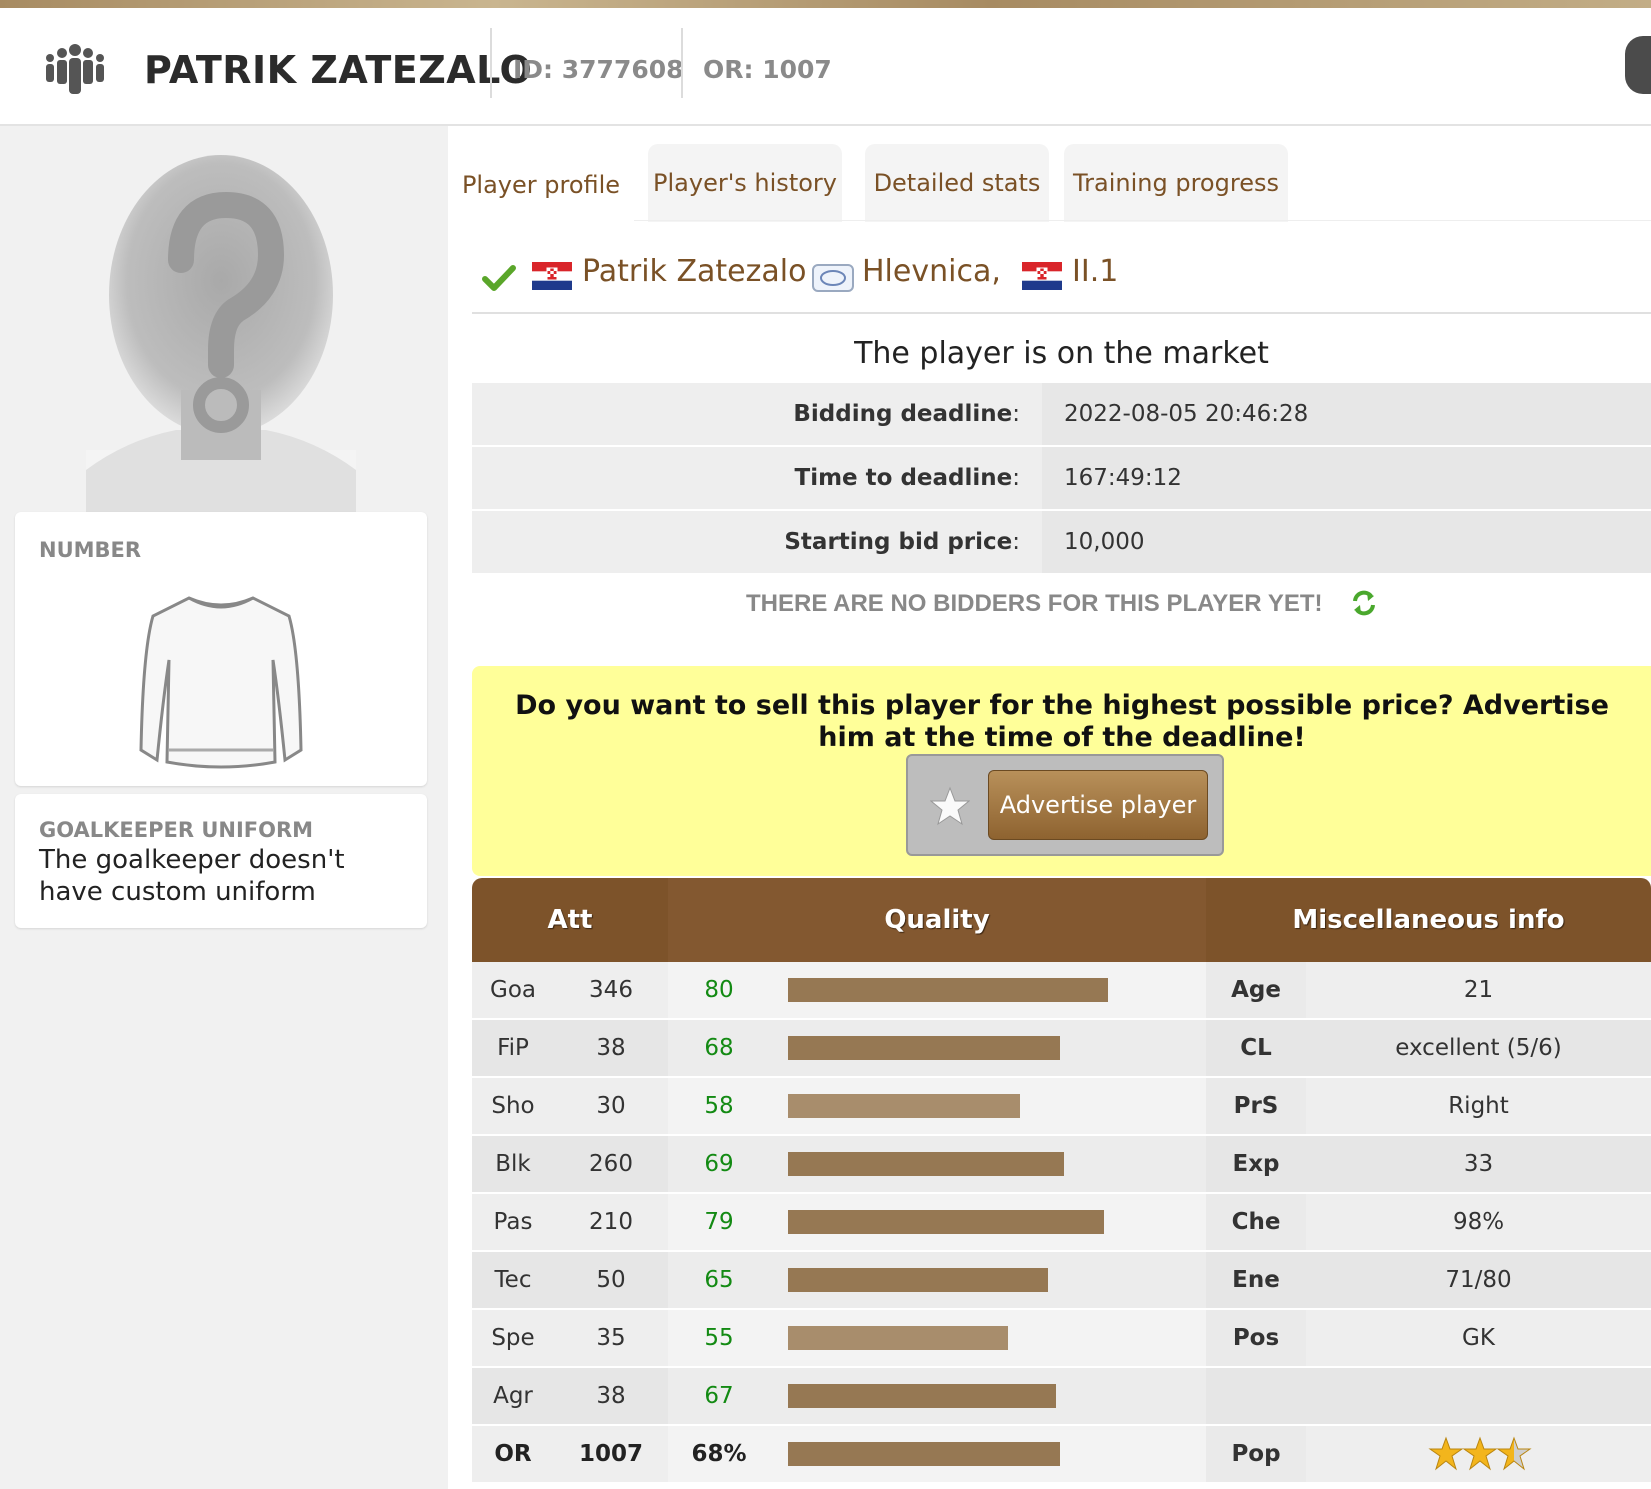 The image size is (1651, 1489). I want to click on misc-value: 71/80, so click(1478, 1280).